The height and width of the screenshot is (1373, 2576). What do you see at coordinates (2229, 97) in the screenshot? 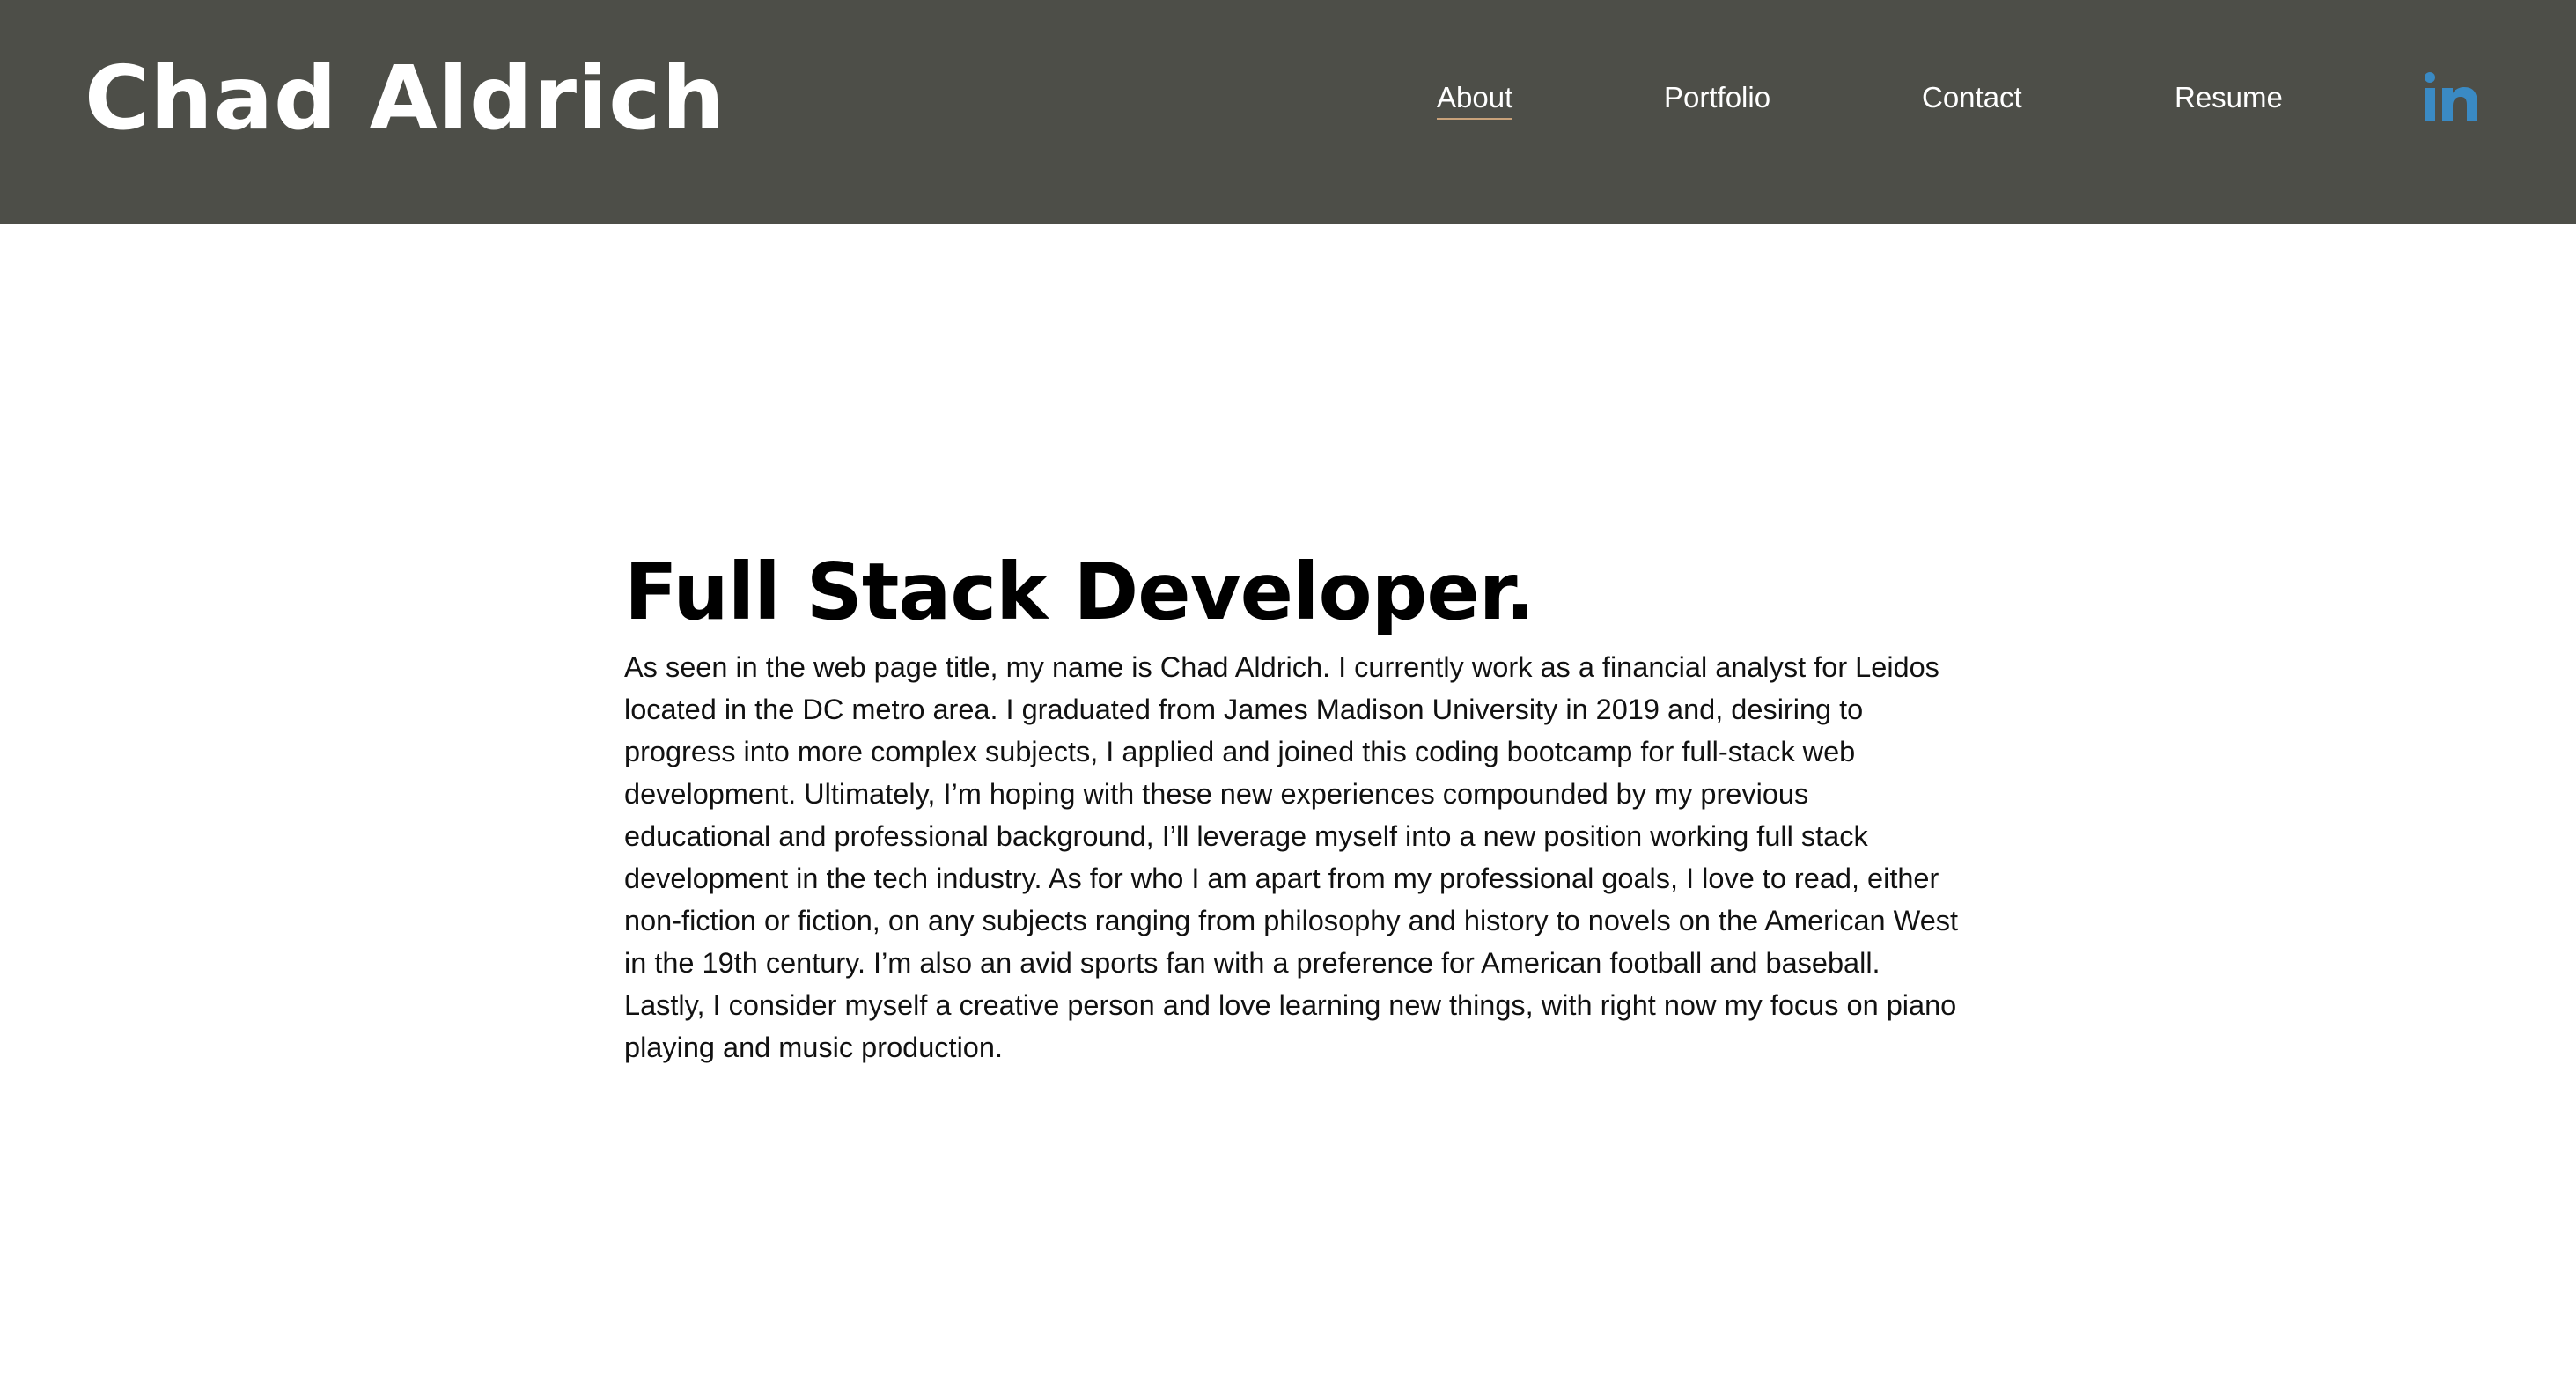
I see `nav-link-resume: Resume` at bounding box center [2229, 97].